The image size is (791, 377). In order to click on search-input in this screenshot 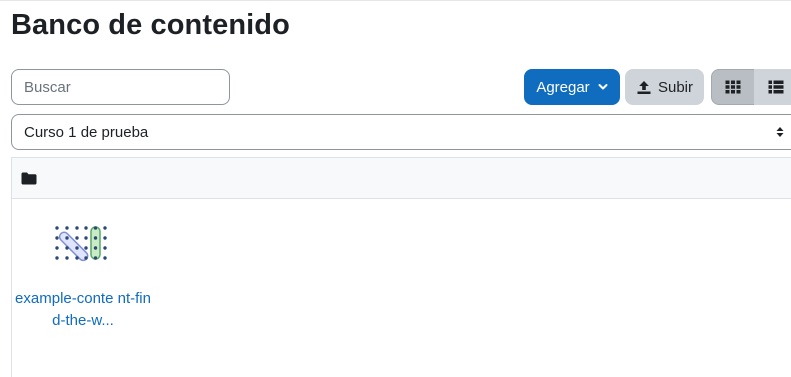, I will do `click(120, 87)`.